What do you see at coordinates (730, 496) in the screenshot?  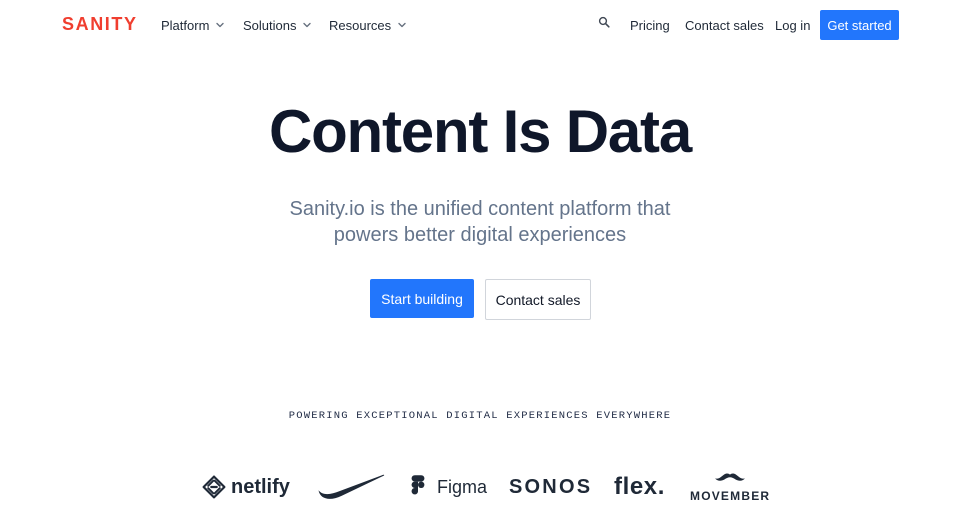 I see `movember-wordmark: MOVEMBER` at bounding box center [730, 496].